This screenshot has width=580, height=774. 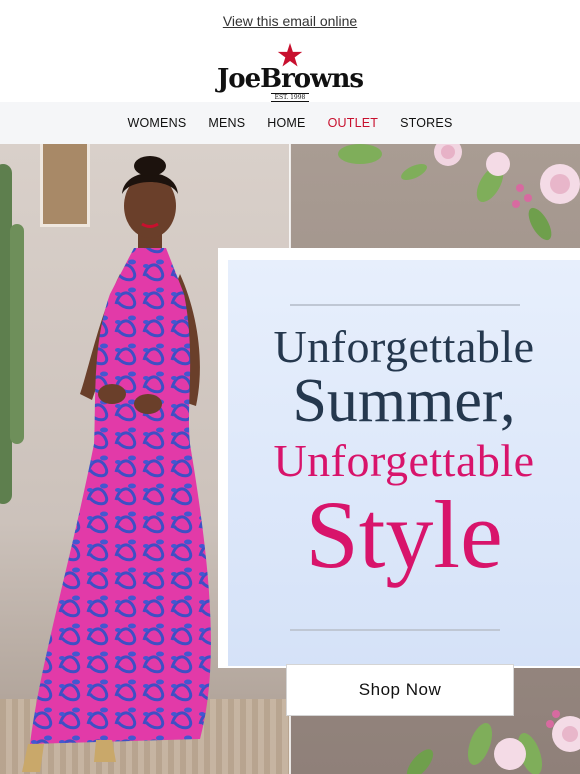 I want to click on view-online-link: View this email online, so click(x=290, y=21).